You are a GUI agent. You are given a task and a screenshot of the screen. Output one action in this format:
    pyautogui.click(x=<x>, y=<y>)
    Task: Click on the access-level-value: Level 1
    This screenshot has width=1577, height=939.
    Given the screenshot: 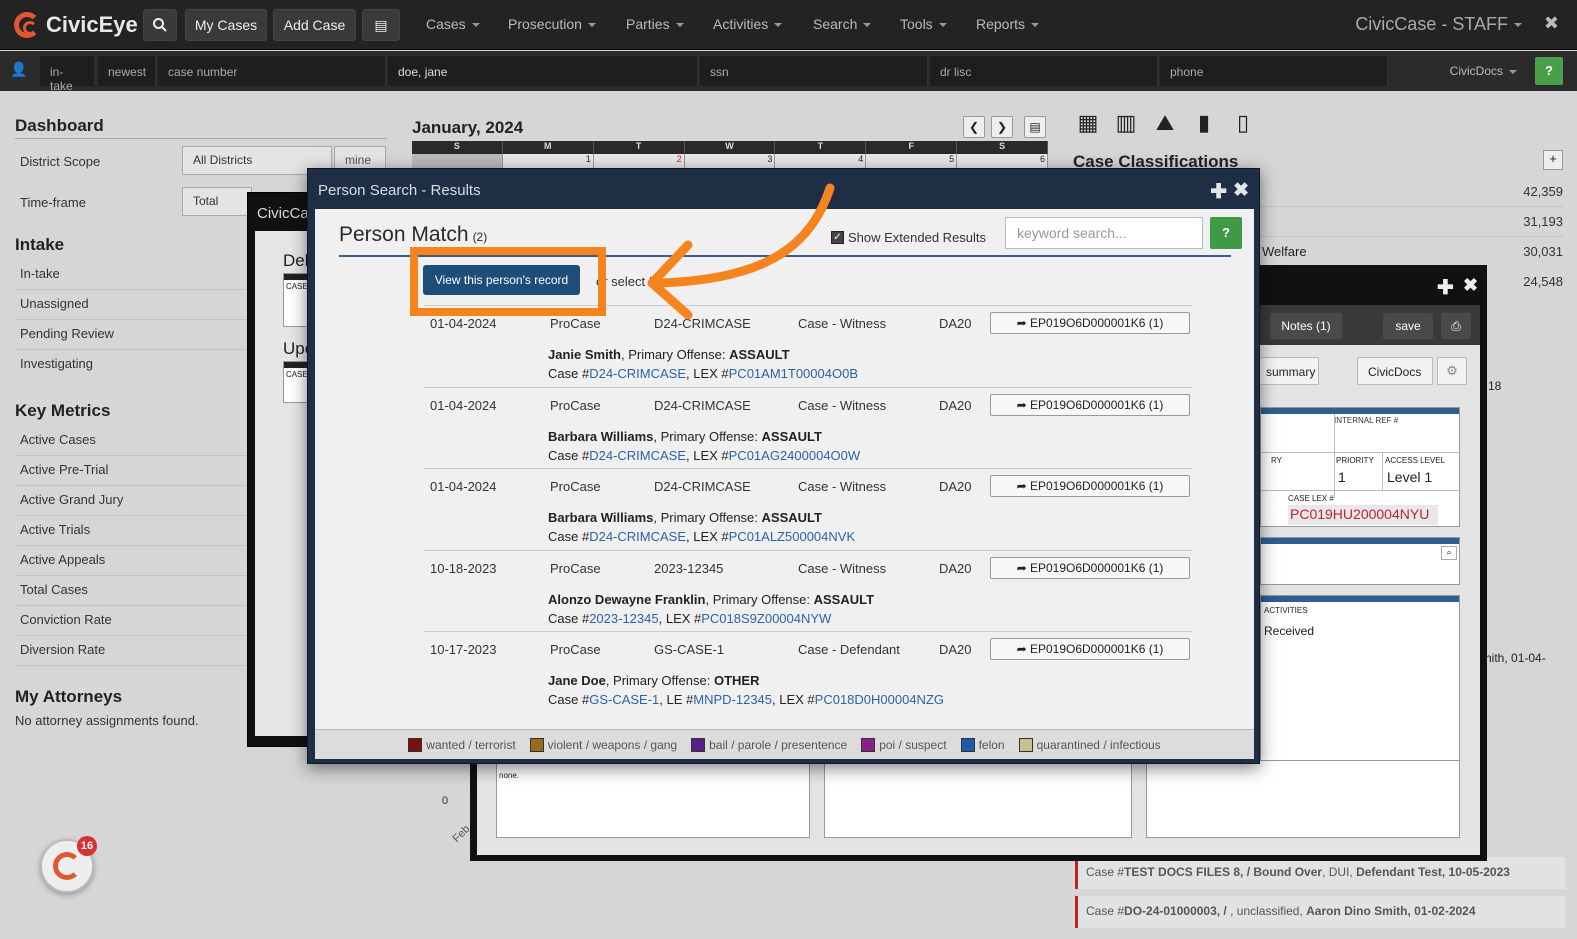 What is the action you would take?
    pyautogui.click(x=1409, y=477)
    